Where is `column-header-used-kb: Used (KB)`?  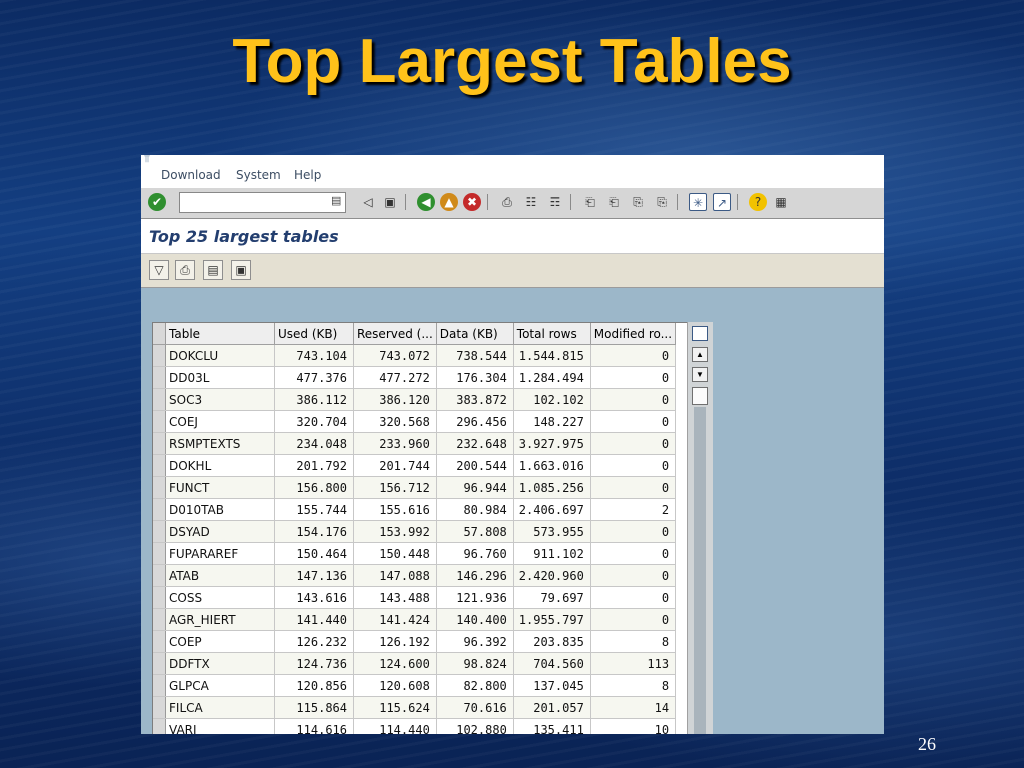 column-header-used-kb: Used (KB) is located at coordinates (314, 334).